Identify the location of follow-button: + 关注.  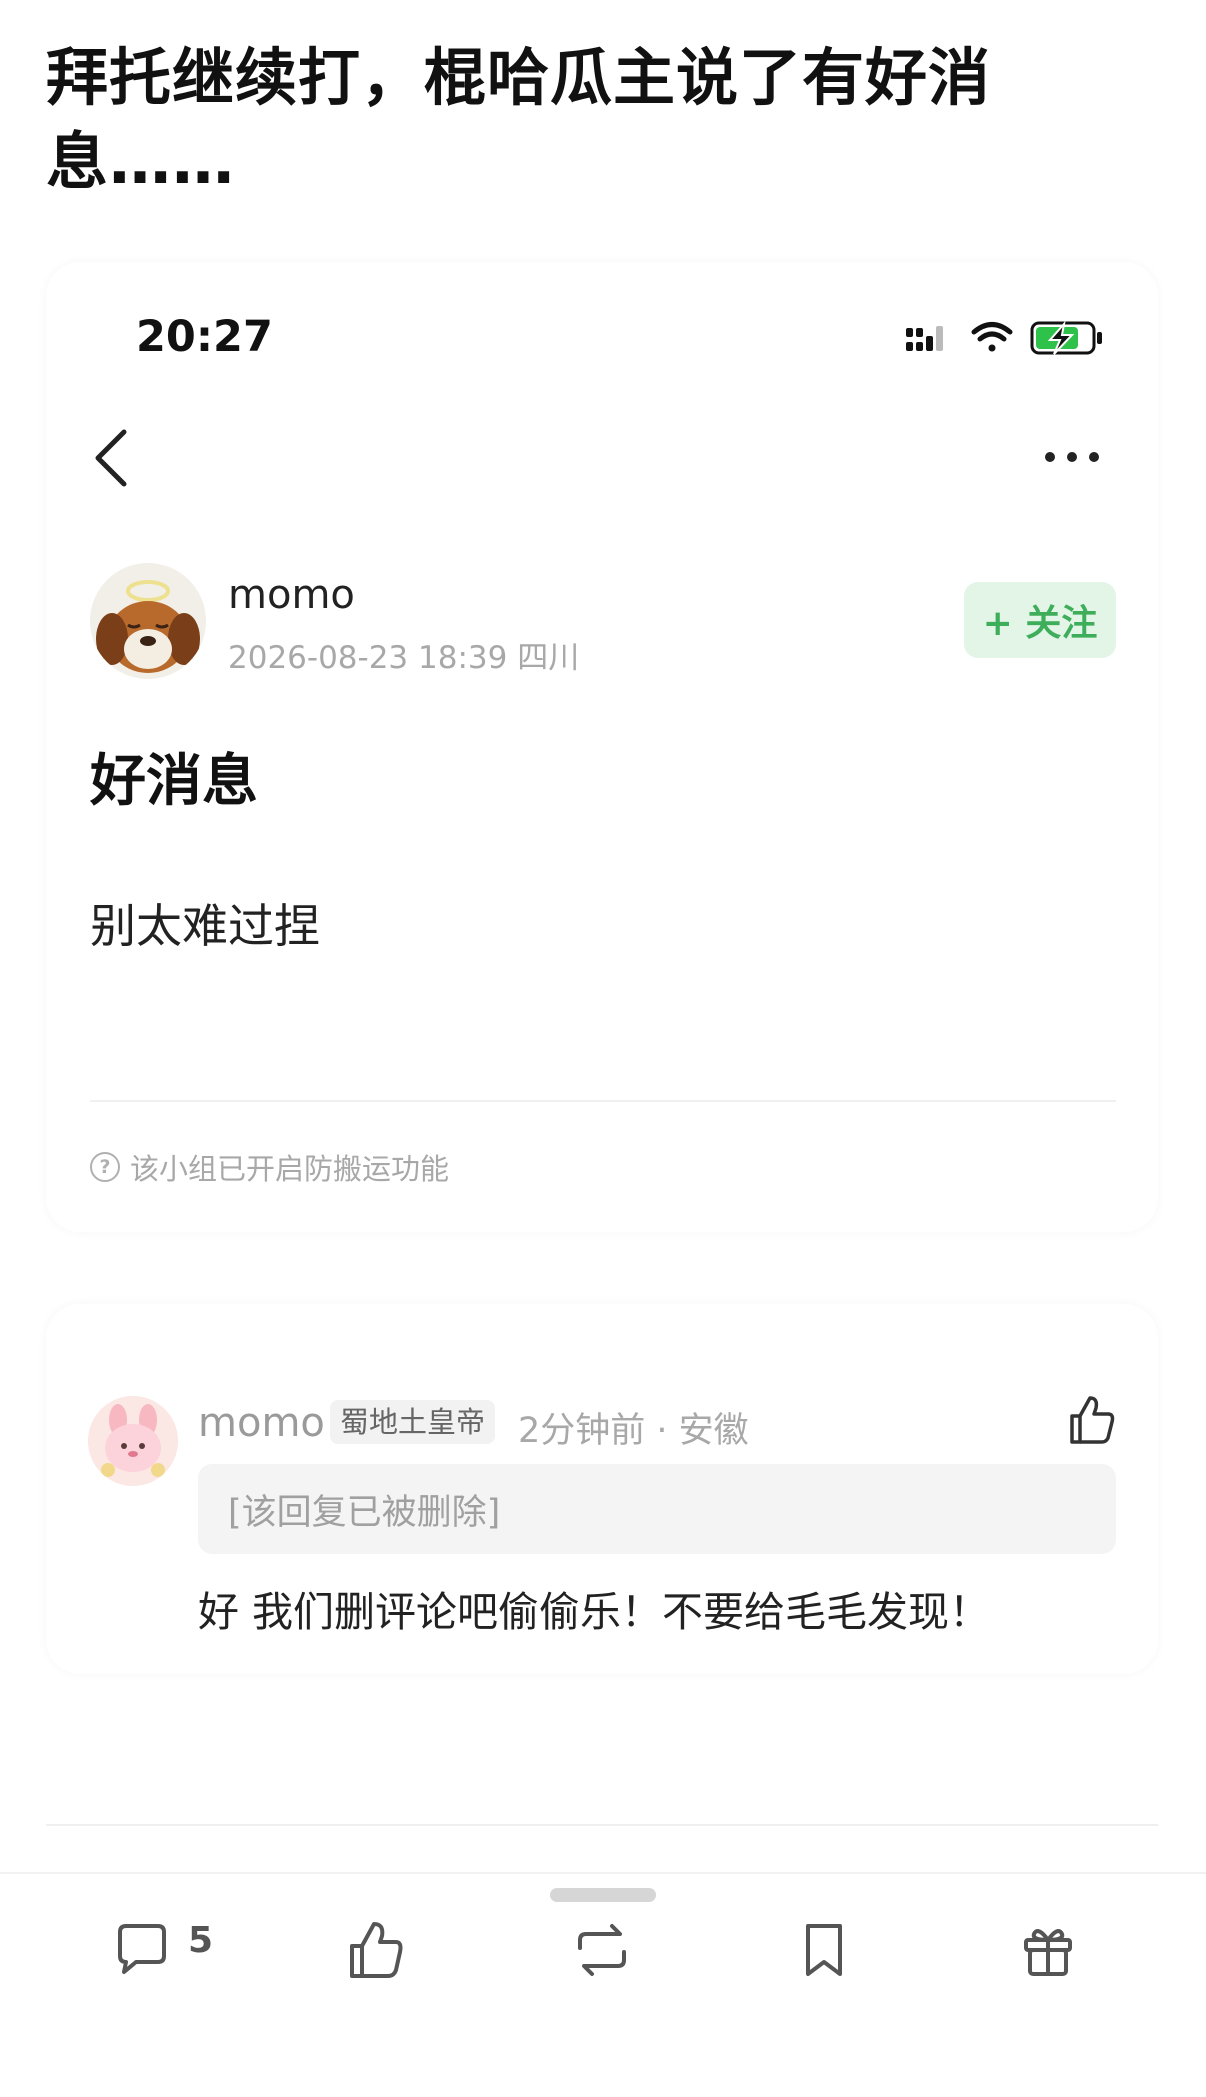
(1040, 620).